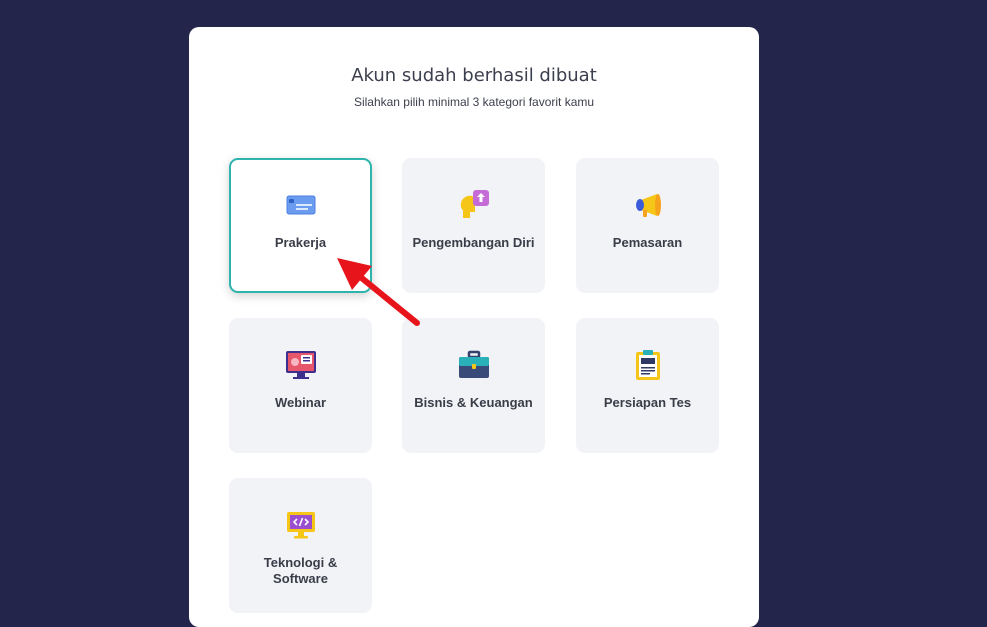  What do you see at coordinates (300, 385) in the screenshot?
I see `category-card-webinar: Webinar` at bounding box center [300, 385].